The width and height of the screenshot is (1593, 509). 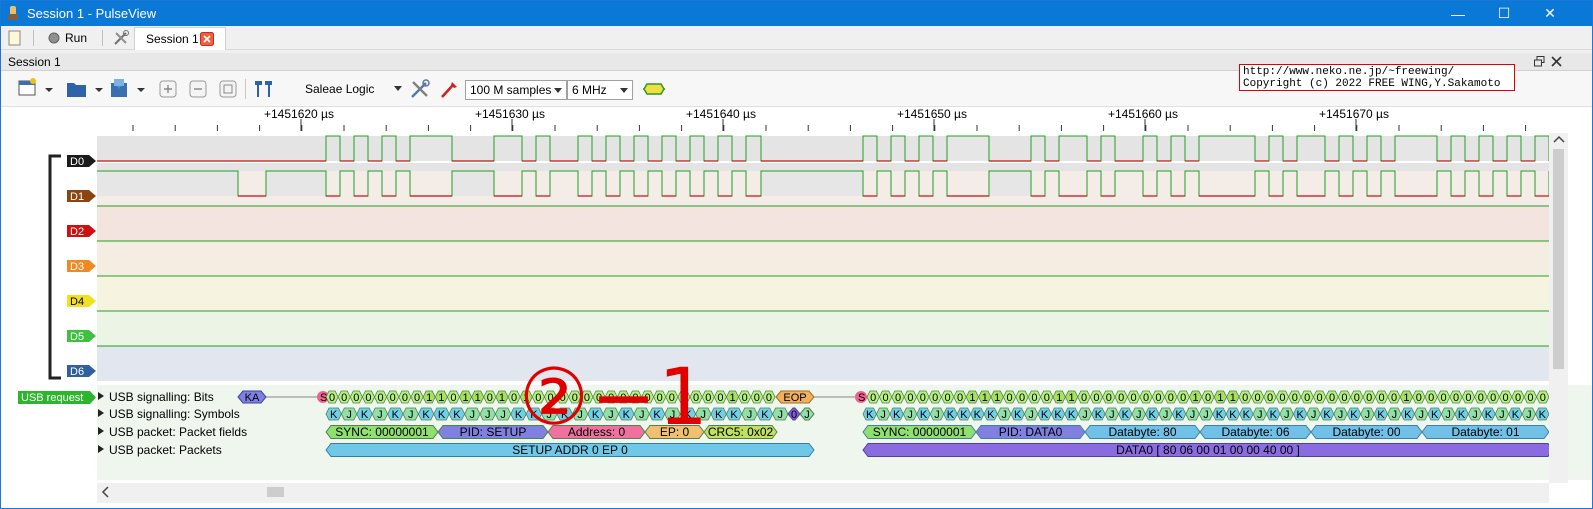 I want to click on run-button: Run, so click(x=67, y=38).